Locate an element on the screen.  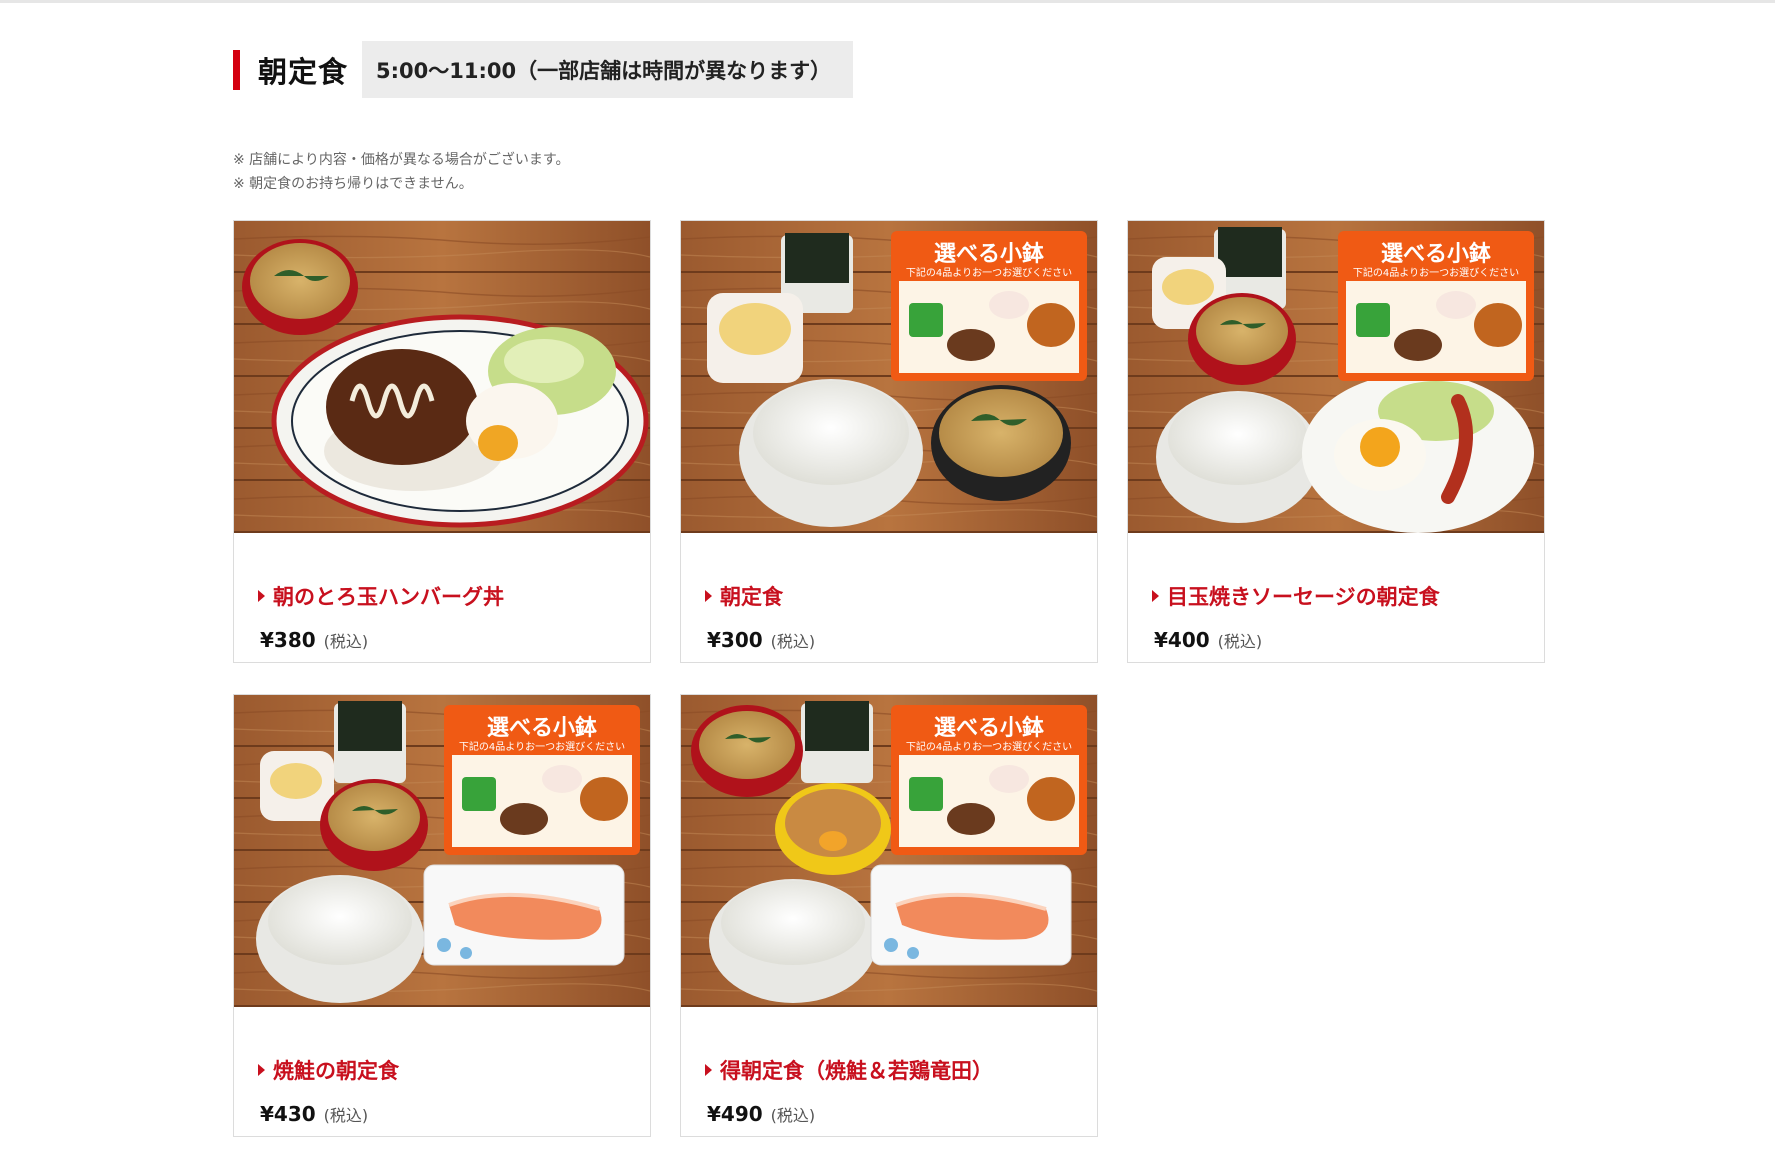
top-divider is located at coordinates (887, 1).